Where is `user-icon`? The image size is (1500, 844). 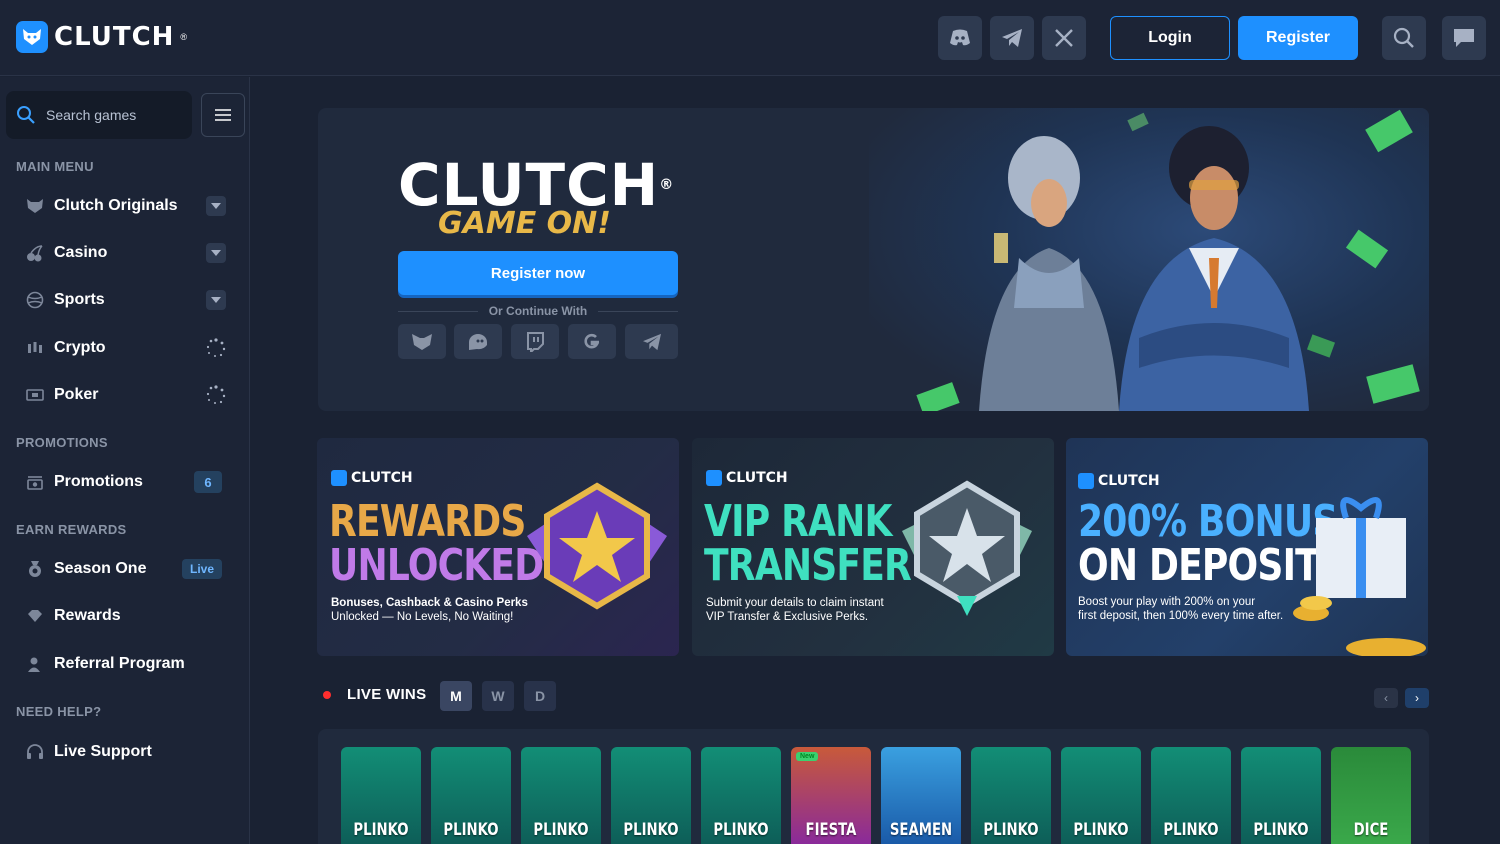 user-icon is located at coordinates (35, 664).